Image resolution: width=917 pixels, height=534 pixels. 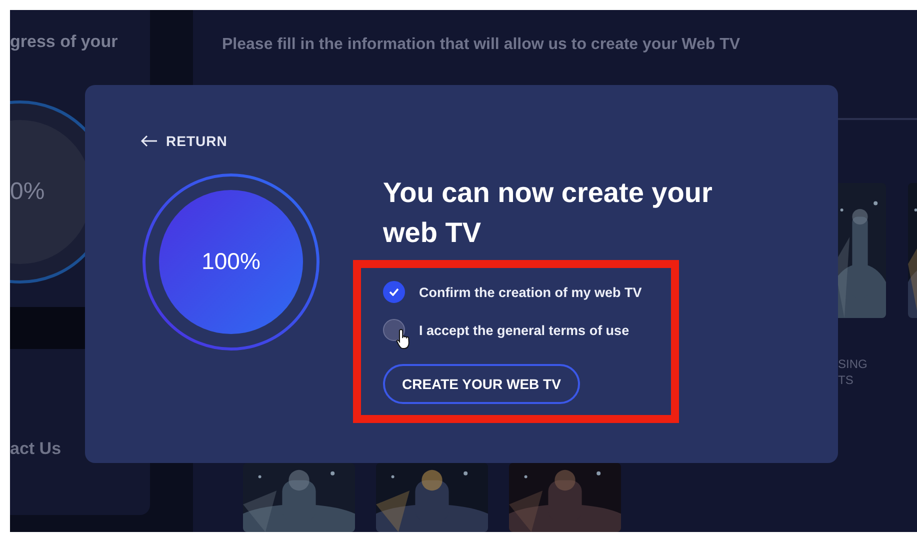 What do you see at coordinates (853, 372) in the screenshot?
I see `thumbnail-caption: SING TS` at bounding box center [853, 372].